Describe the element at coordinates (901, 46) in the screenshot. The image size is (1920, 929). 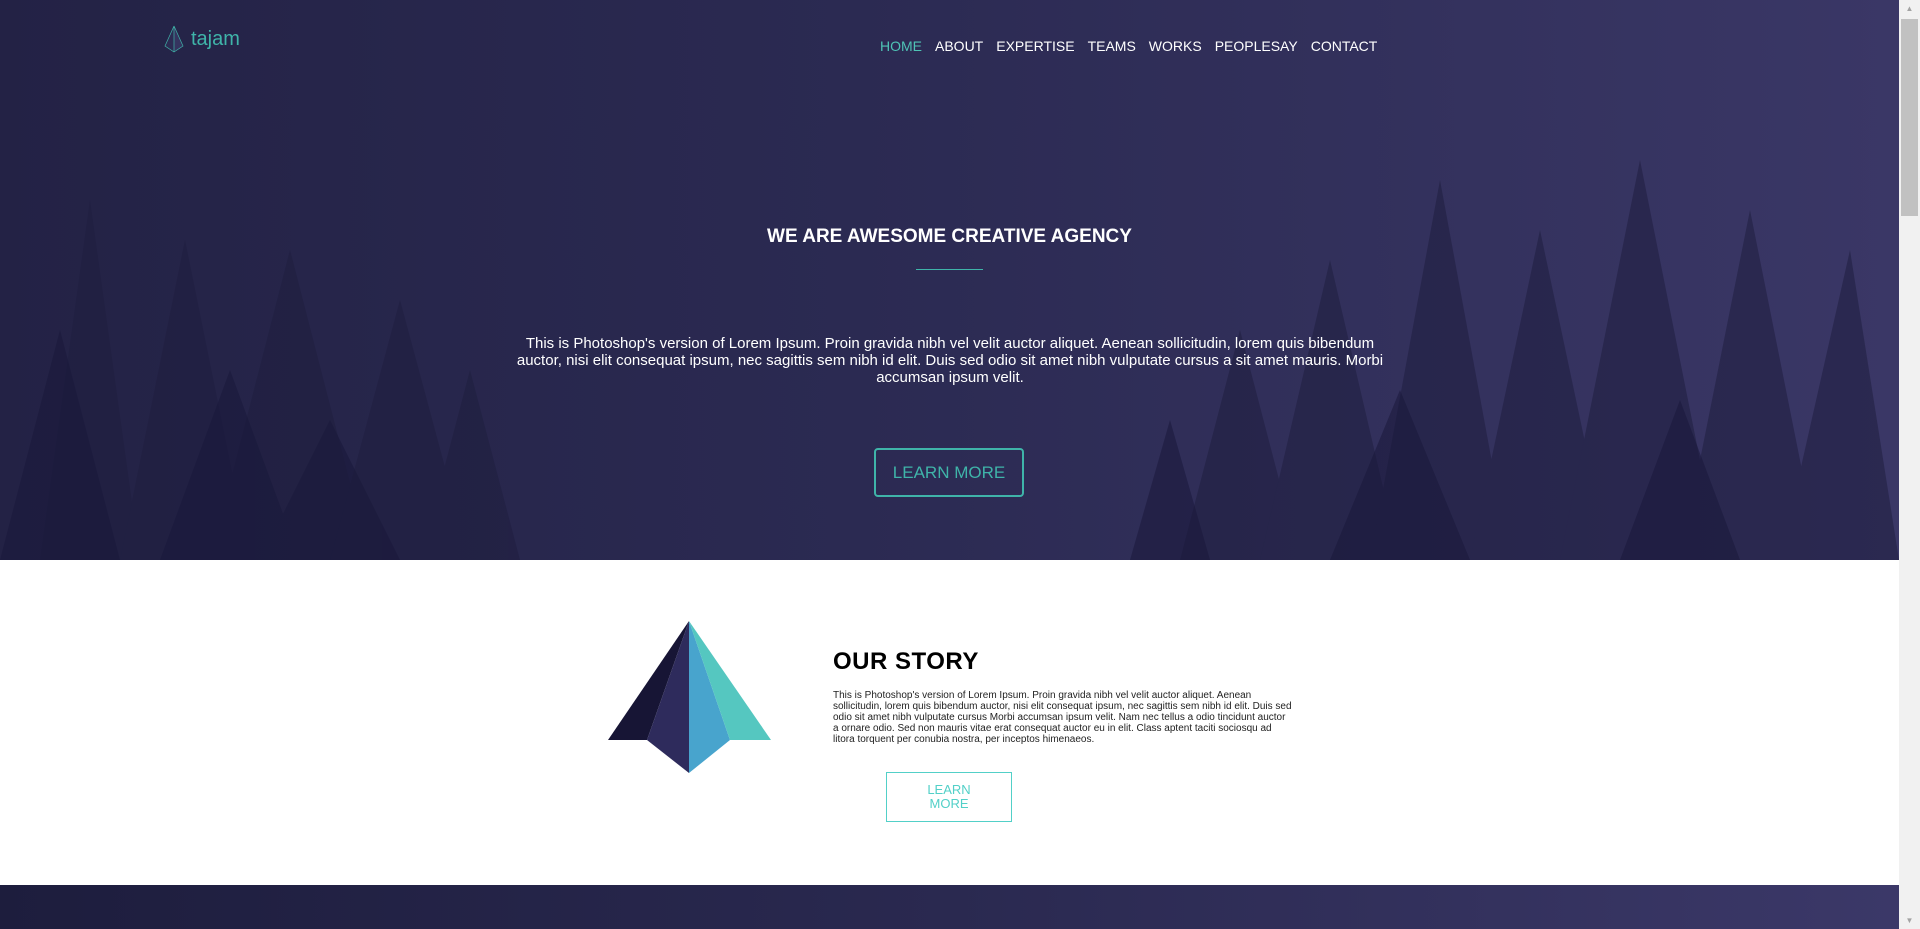
I see `nav-home: HOME` at that location.